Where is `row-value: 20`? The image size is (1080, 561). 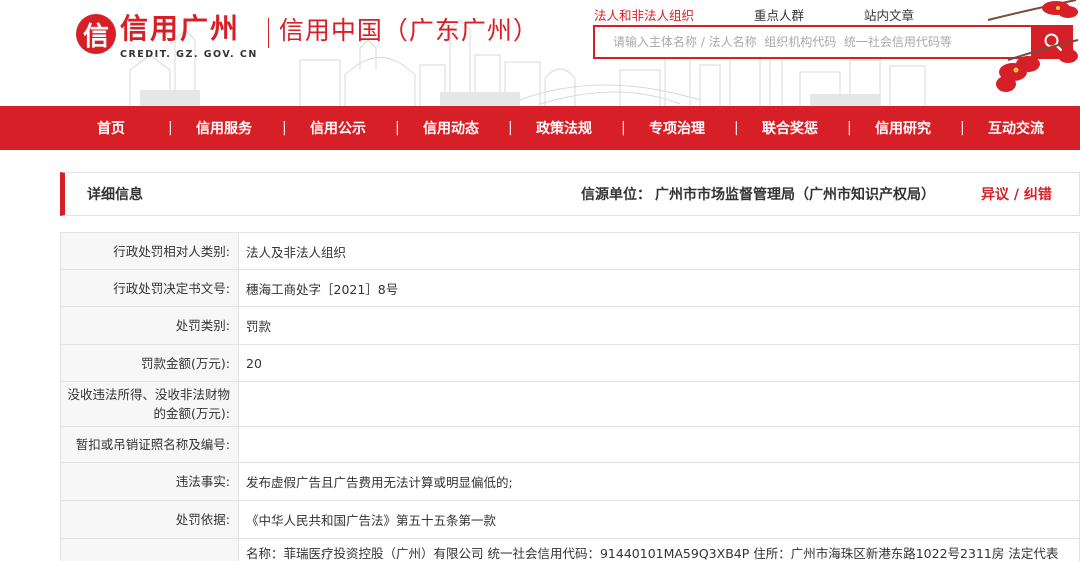 row-value: 20 is located at coordinates (659, 363).